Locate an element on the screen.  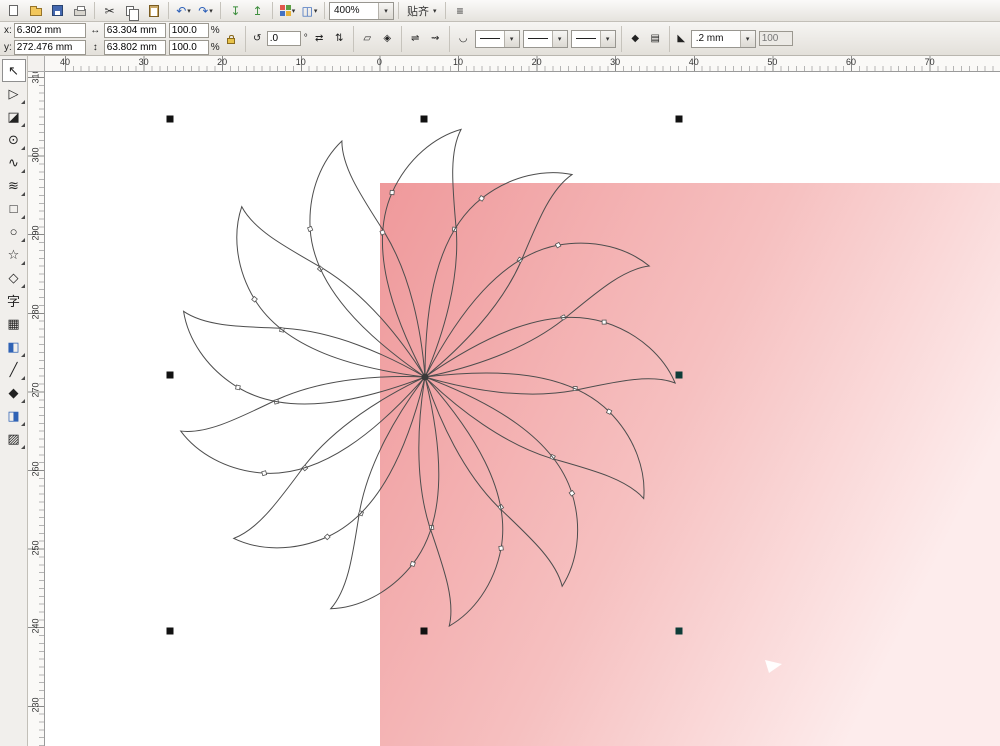
import-button: ↧ is located at coordinates (235, 10).